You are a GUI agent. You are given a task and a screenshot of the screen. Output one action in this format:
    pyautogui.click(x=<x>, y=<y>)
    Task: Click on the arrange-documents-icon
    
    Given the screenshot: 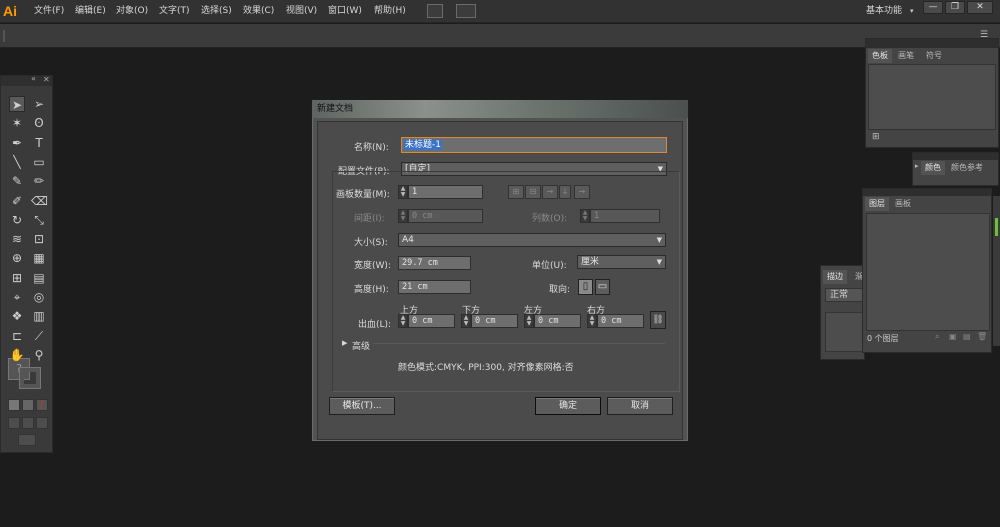 What is the action you would take?
    pyautogui.click(x=466, y=11)
    